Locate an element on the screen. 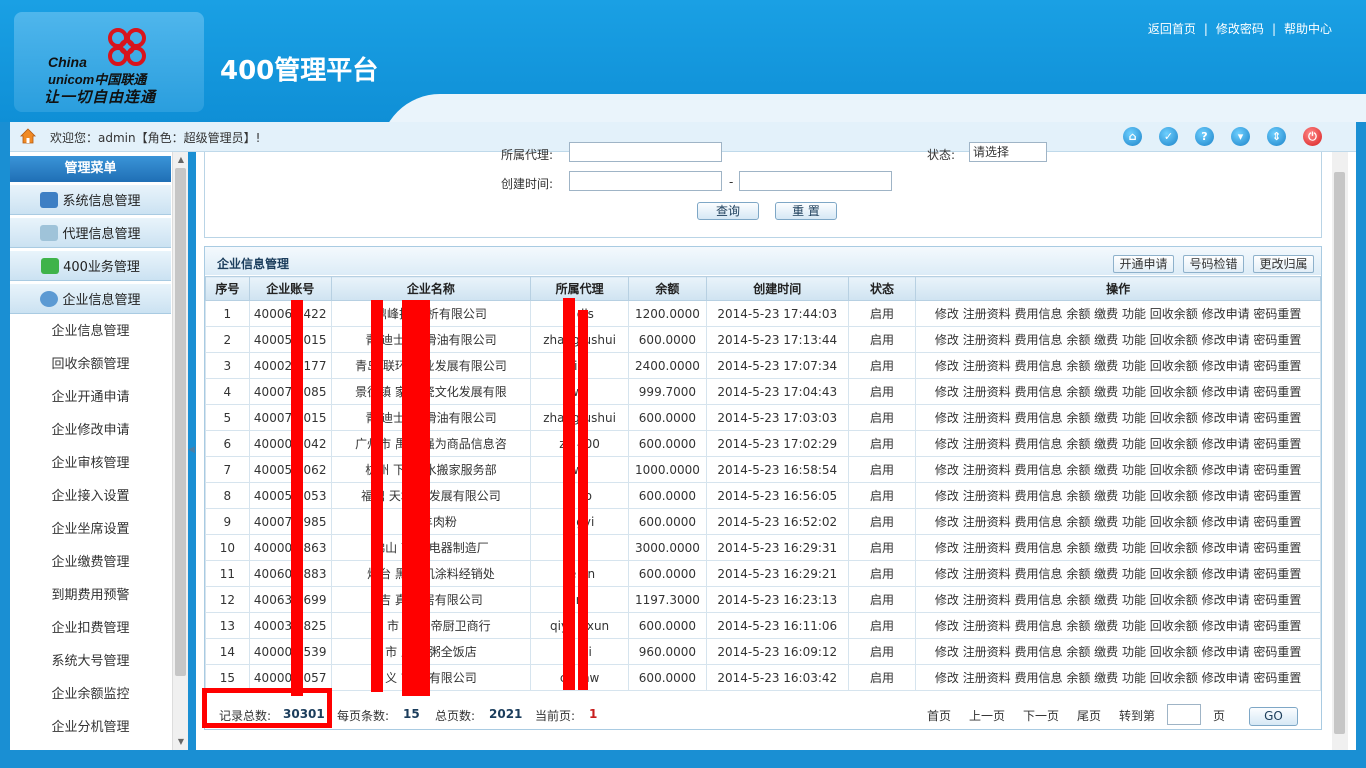  last-page-link: 尾页 is located at coordinates (1089, 715).